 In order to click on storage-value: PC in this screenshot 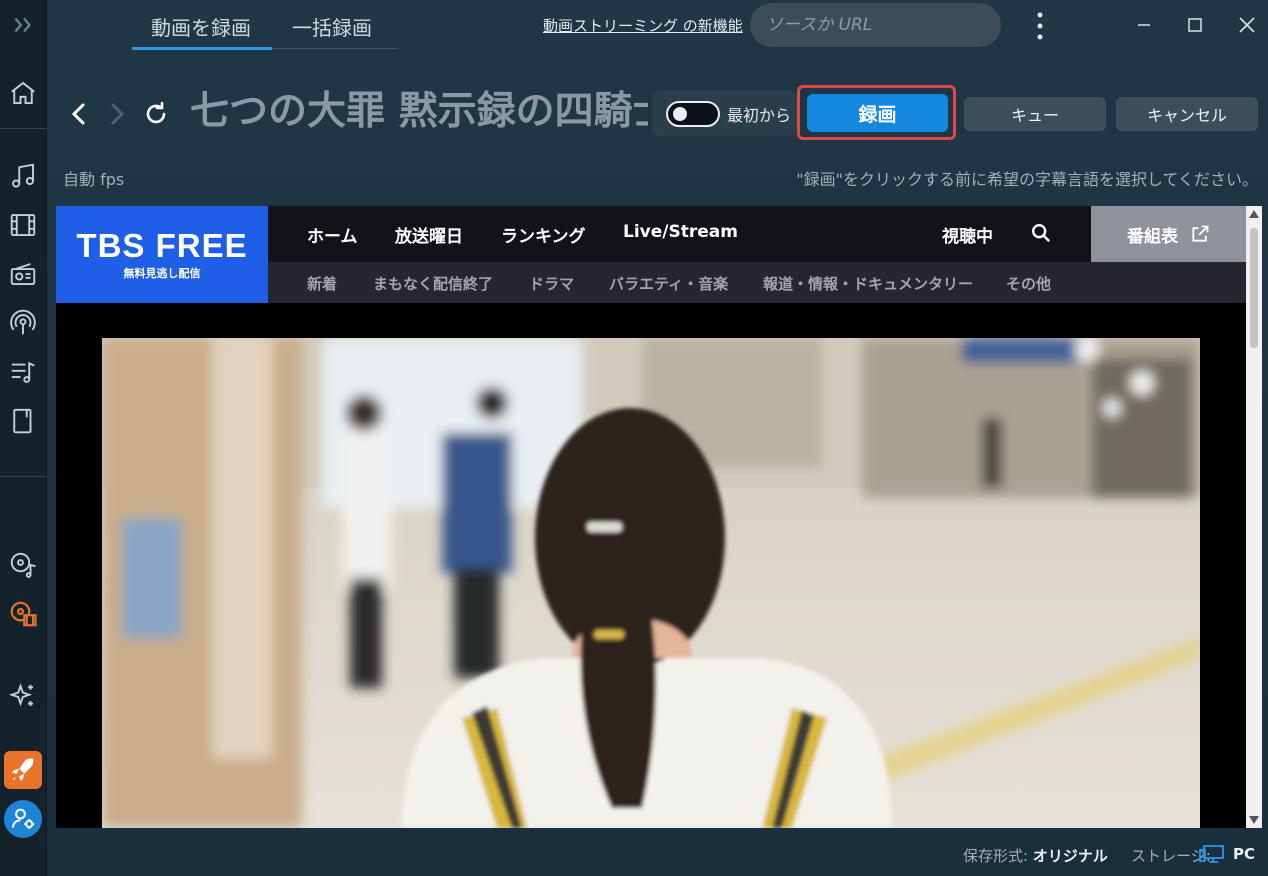, I will do `click(1244, 854)`.